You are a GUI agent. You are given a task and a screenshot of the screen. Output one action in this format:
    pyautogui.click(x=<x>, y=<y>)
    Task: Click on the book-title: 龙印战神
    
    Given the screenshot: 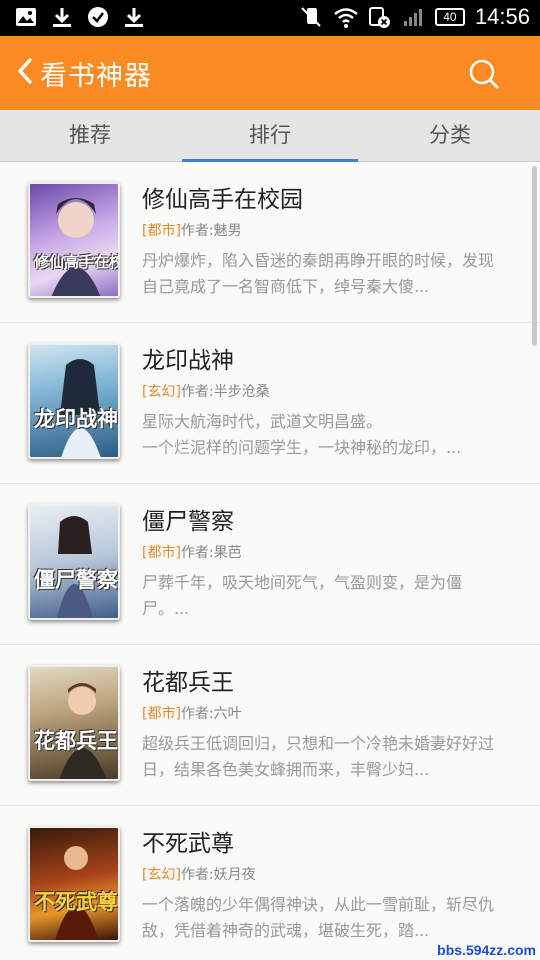 What is the action you would take?
    pyautogui.click(x=188, y=361)
    